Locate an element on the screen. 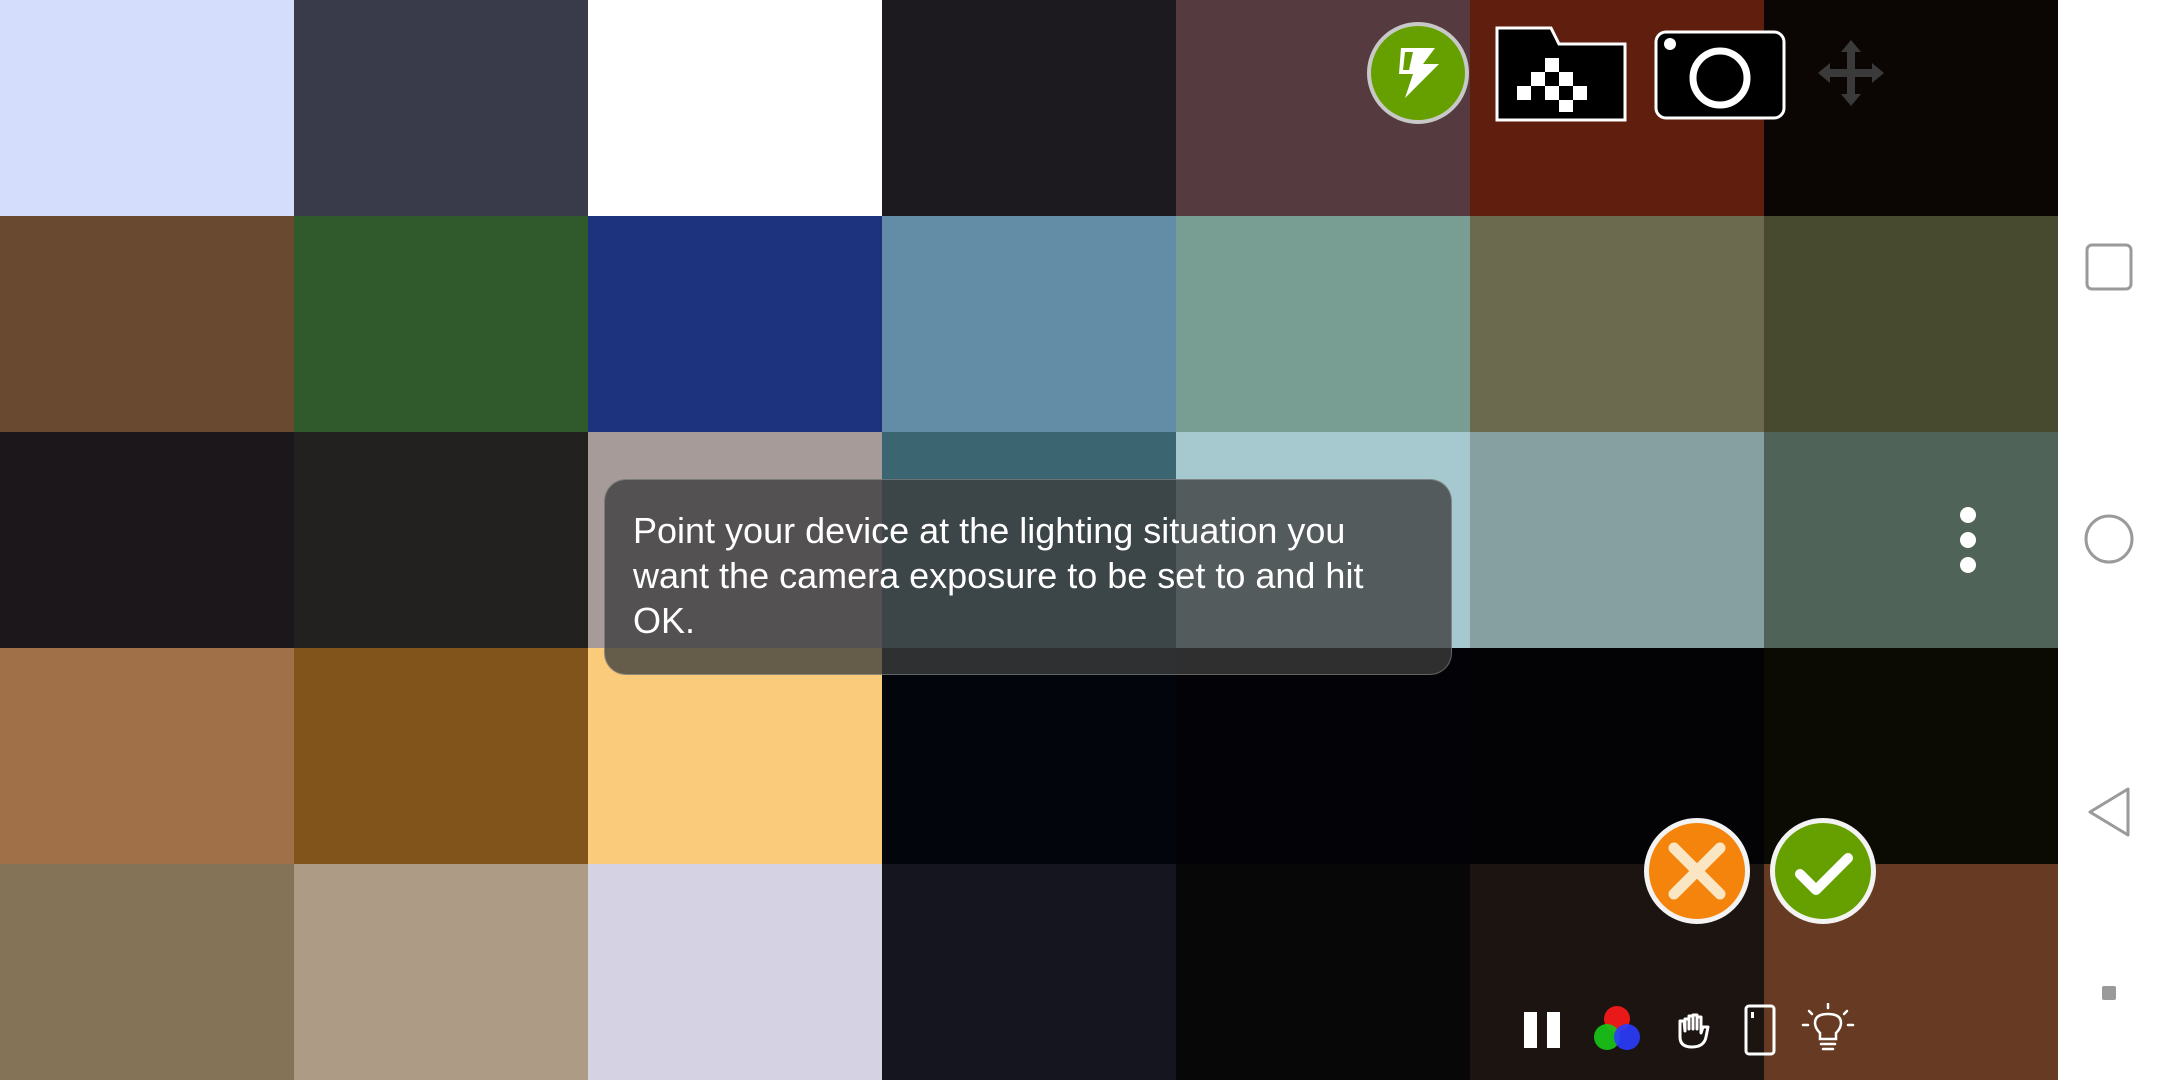 Image resolution: width=2160 pixels, height=1080 pixels. more-vert-icon is located at coordinates (1968, 540).